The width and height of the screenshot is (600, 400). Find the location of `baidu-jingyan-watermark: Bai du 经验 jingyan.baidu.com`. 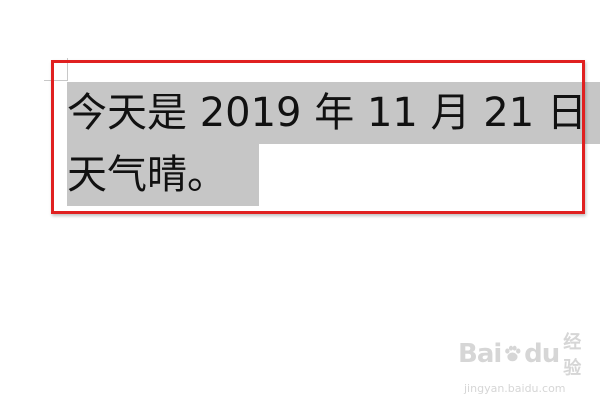

baidu-jingyan-watermark: Bai du 经验 jingyan.baidu.com is located at coordinates (523, 361).